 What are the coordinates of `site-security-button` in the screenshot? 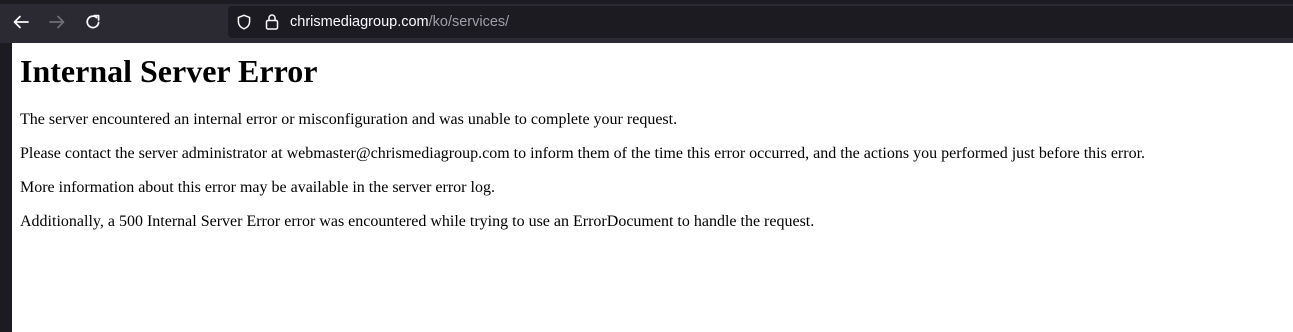 It's located at (272, 24).